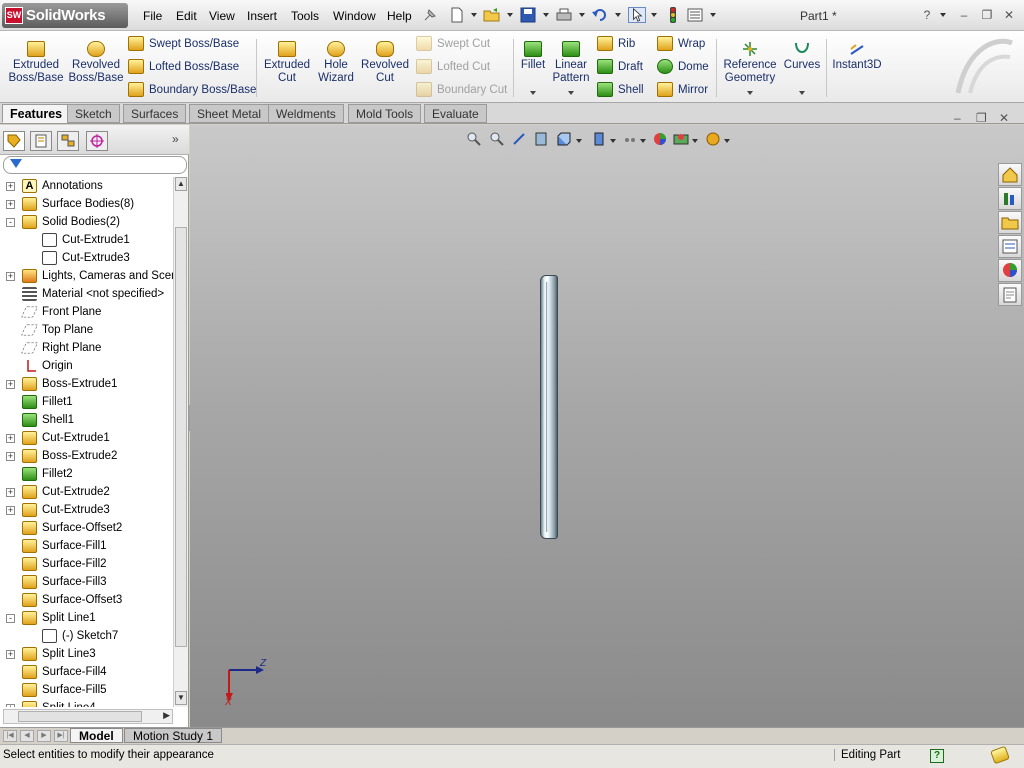 The height and width of the screenshot is (768, 1024). Describe the element at coordinates (802, 93) in the screenshot. I see `curves-dropdown-icon` at that location.